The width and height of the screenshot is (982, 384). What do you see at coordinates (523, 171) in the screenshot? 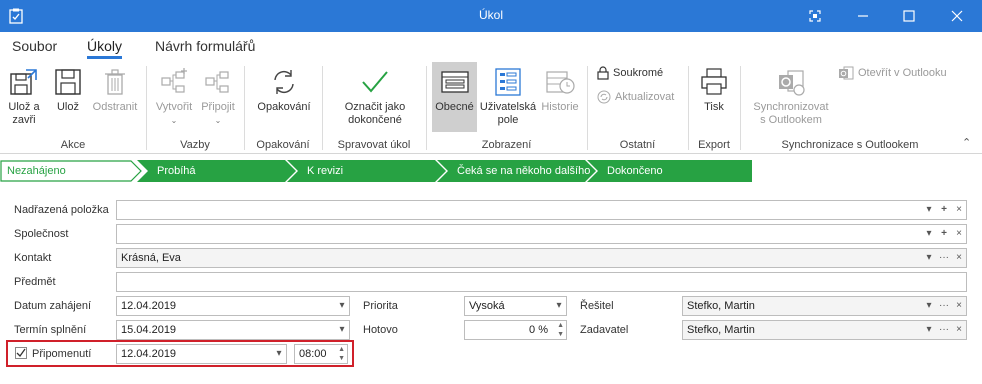
I see `stage-ceka-se: Čeká se na někoho dalšího` at bounding box center [523, 171].